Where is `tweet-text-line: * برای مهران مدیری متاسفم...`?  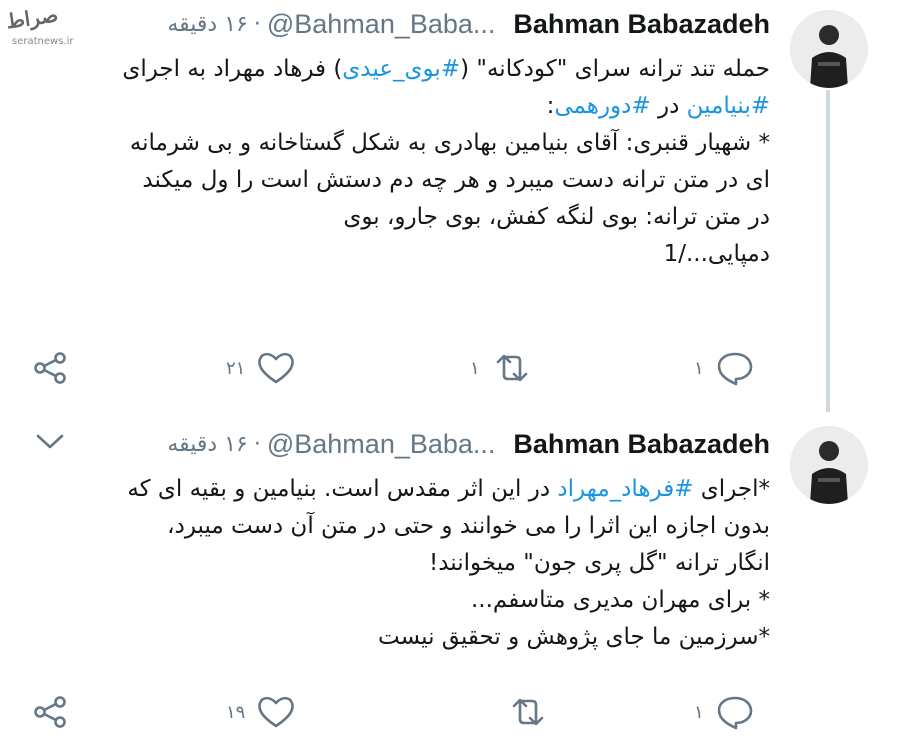
tweet-text-line: * برای مهران مدیری متاسفم... is located at coordinates (405, 600).